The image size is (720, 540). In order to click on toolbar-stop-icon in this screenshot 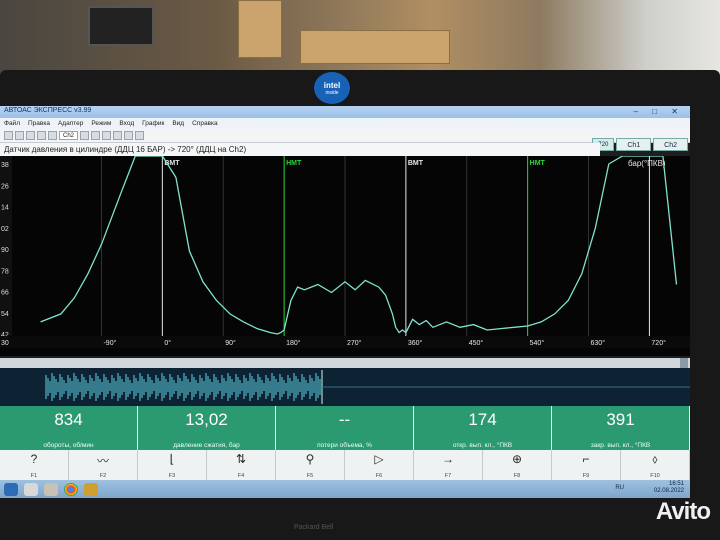, I will do `click(41, 135)`.